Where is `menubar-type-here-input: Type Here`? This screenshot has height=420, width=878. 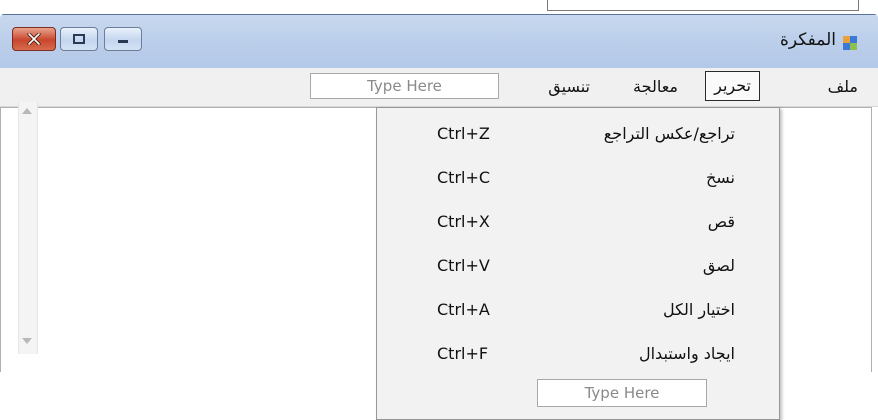
menubar-type-here-input: Type Here is located at coordinates (404, 86).